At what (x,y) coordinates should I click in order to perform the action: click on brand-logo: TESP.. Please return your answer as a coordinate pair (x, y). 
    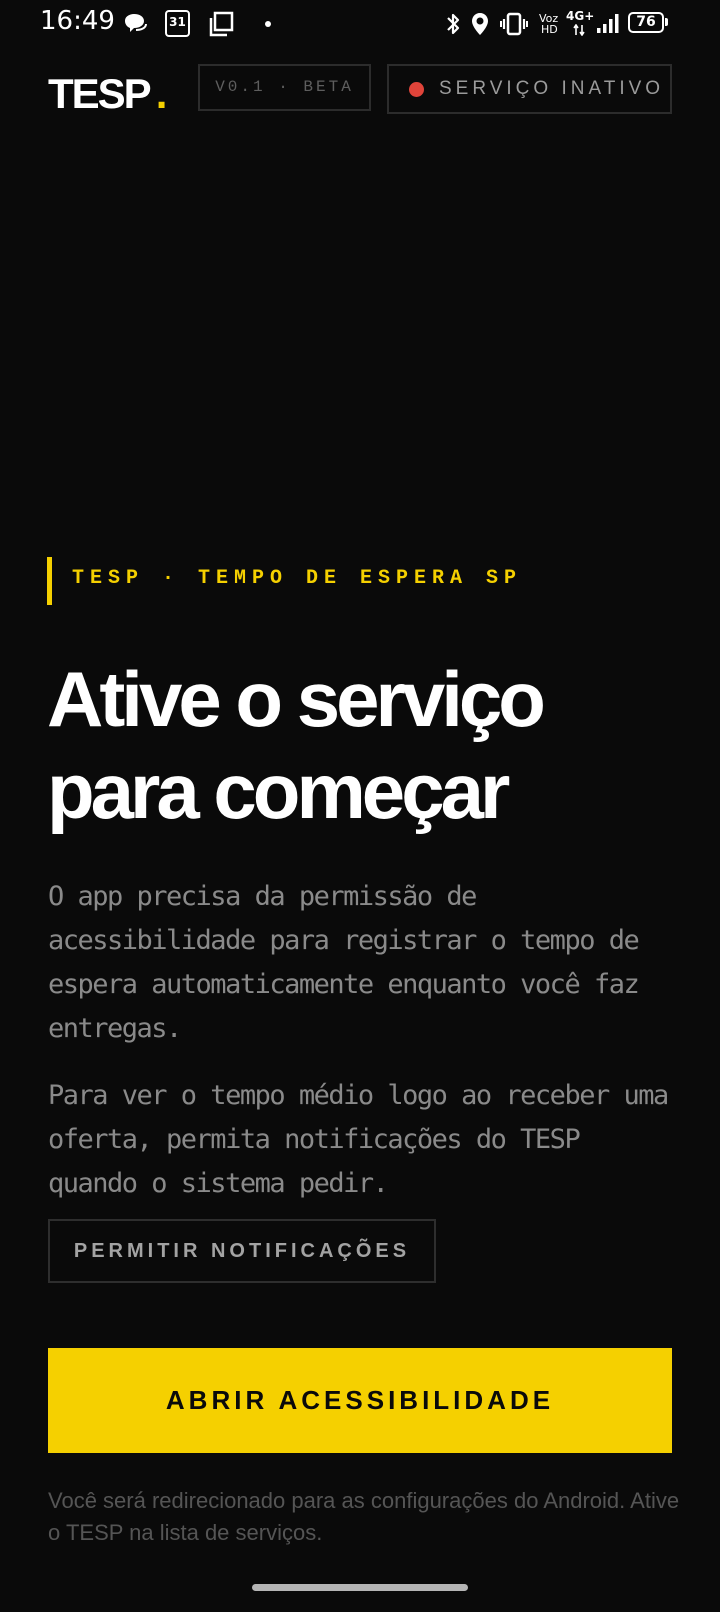
    Looking at the image, I should click on (108, 94).